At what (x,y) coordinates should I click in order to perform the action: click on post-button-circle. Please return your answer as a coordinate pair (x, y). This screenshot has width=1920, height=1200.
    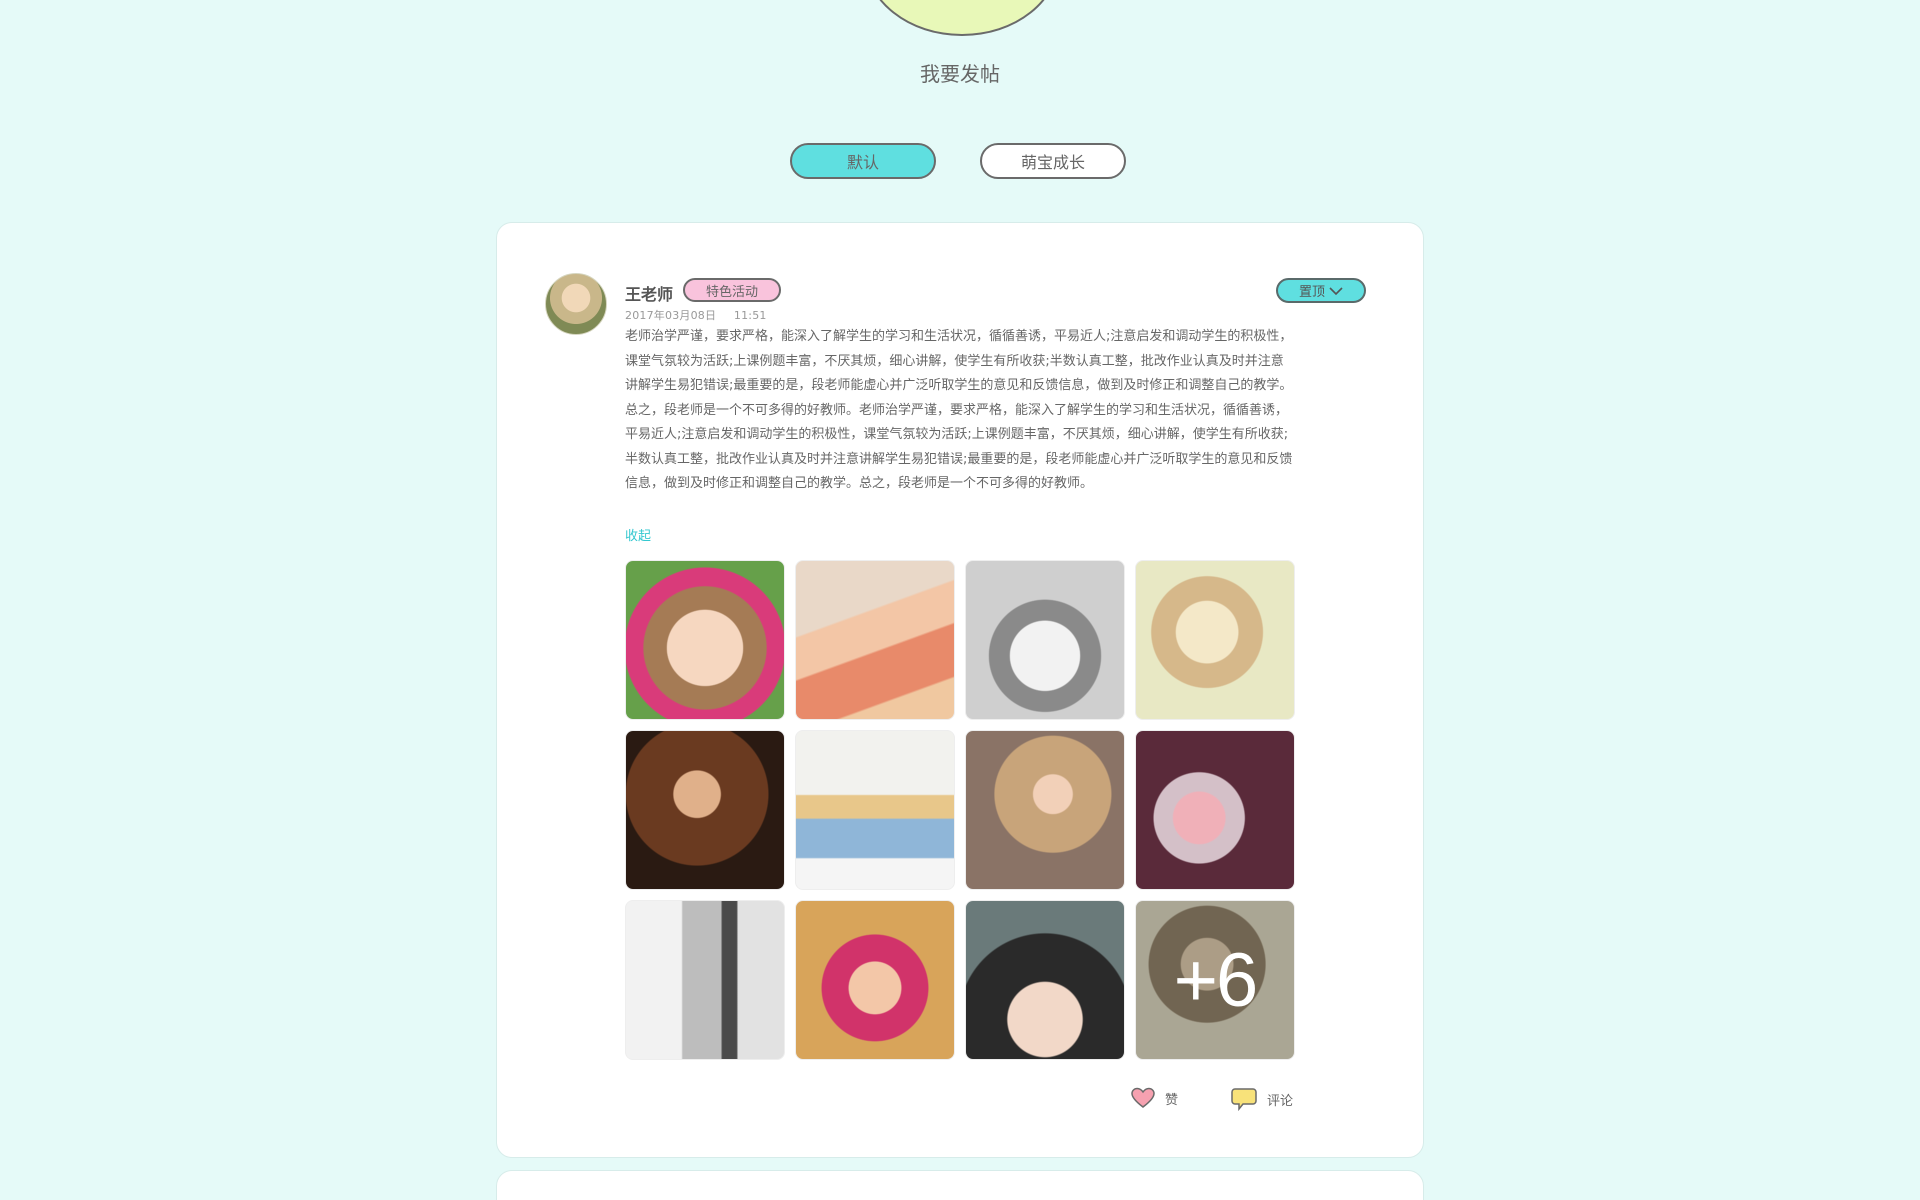
    Looking at the image, I should click on (962, 18).